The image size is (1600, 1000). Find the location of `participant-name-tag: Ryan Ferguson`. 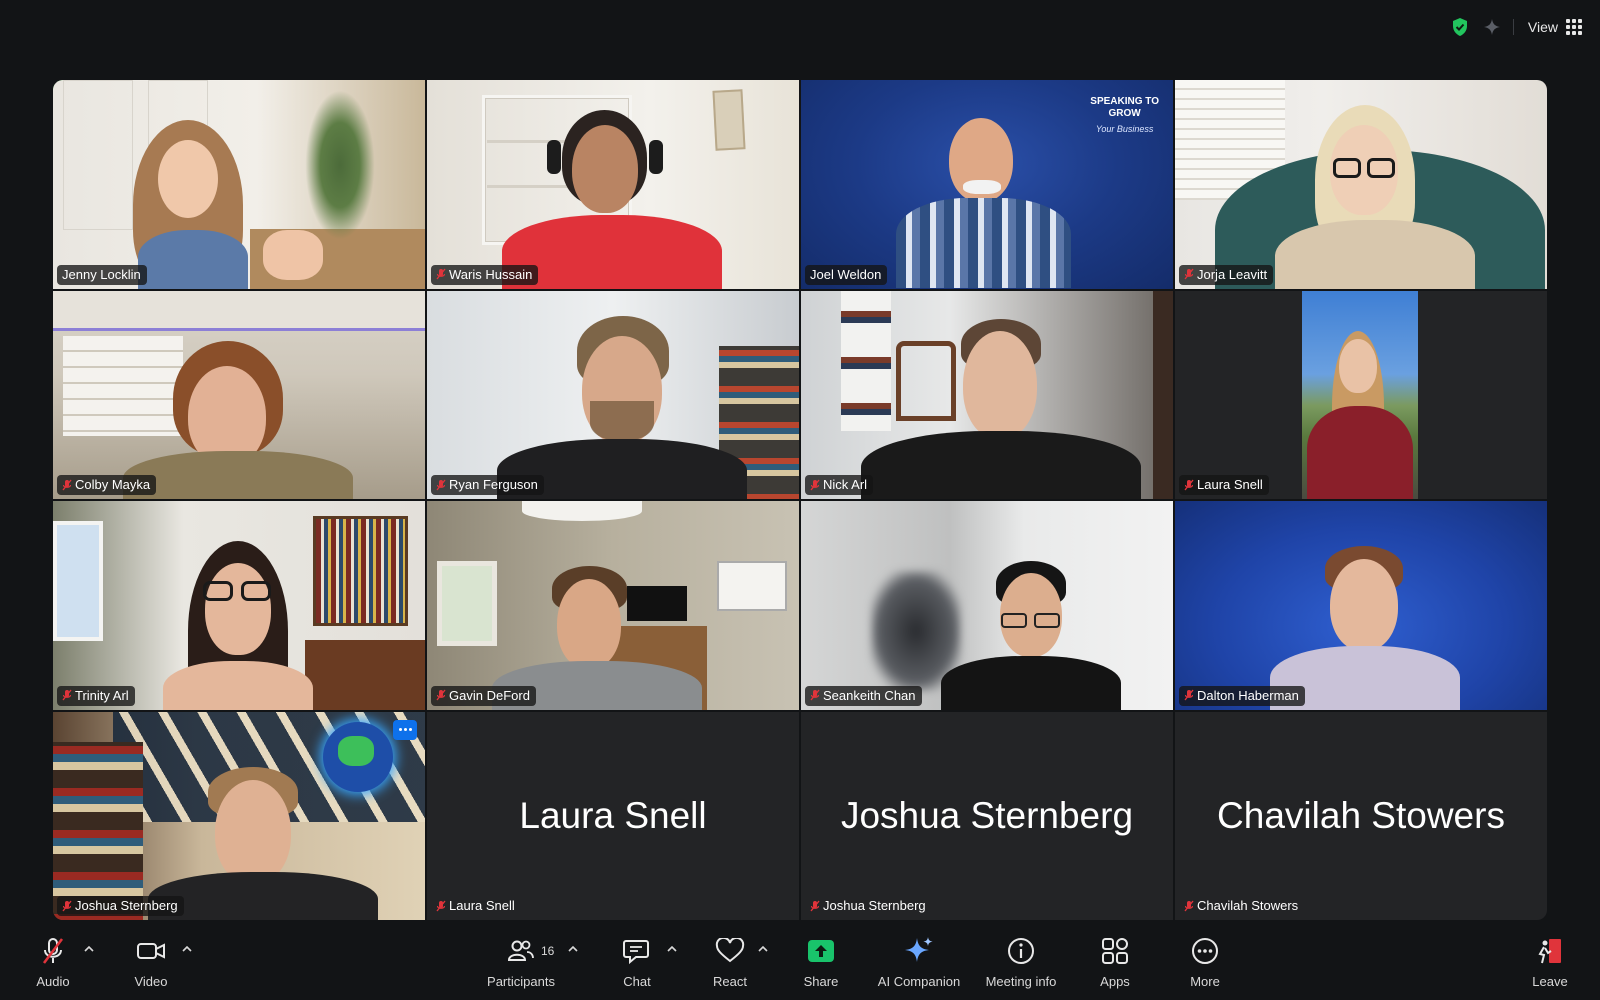

participant-name-tag: Ryan Ferguson is located at coordinates (487, 485).